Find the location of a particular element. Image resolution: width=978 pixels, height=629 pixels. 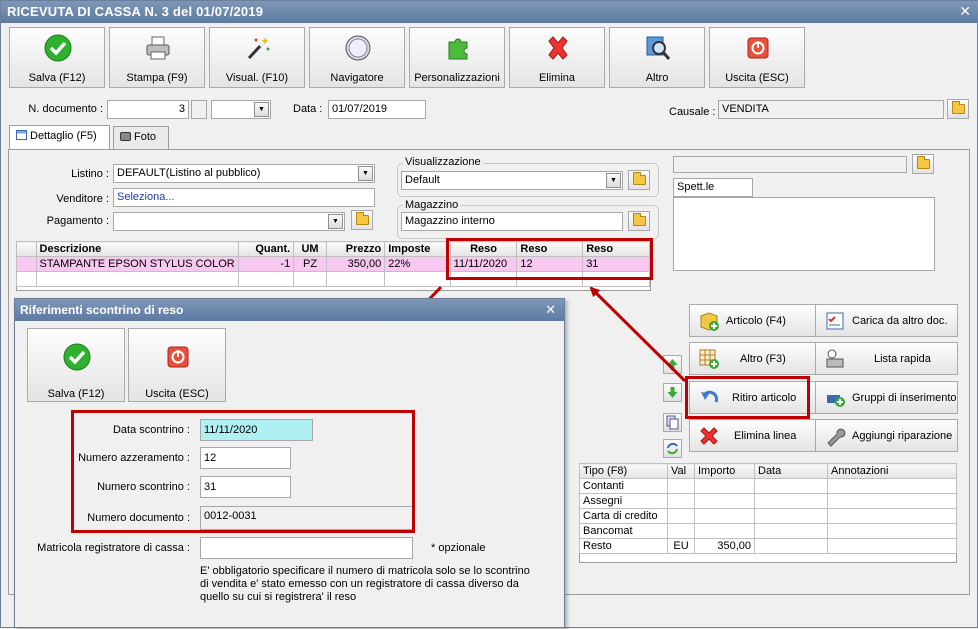

causale-input: VENDITA is located at coordinates (831, 109).